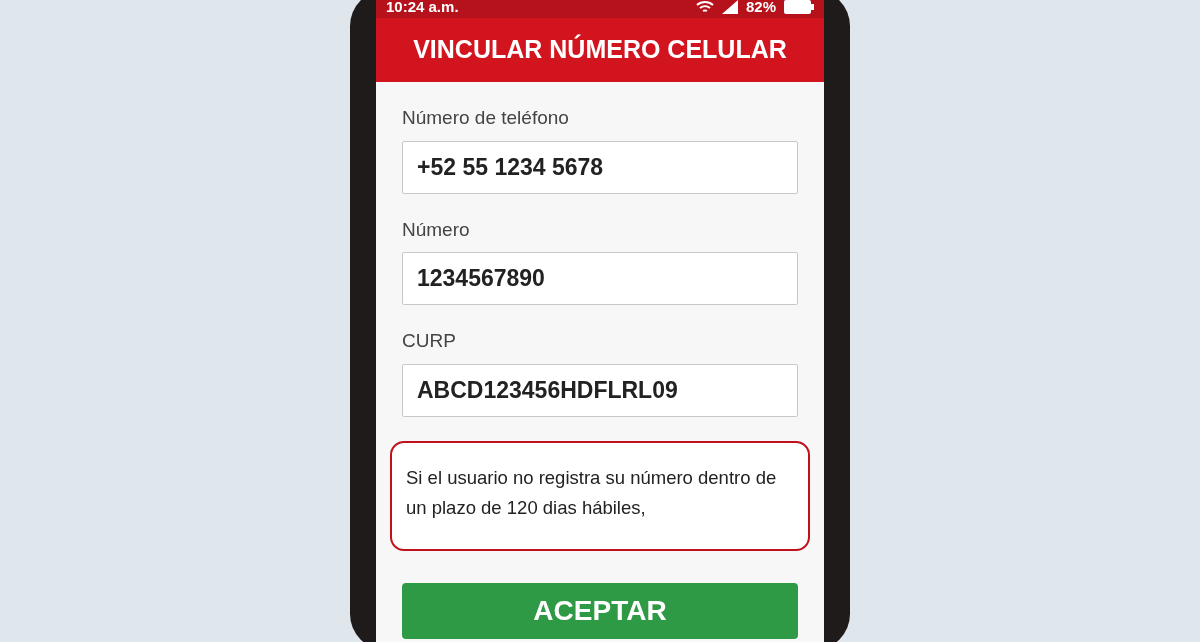  Describe the element at coordinates (760, 8) in the screenshot. I see `battery-percent: 82%` at that location.